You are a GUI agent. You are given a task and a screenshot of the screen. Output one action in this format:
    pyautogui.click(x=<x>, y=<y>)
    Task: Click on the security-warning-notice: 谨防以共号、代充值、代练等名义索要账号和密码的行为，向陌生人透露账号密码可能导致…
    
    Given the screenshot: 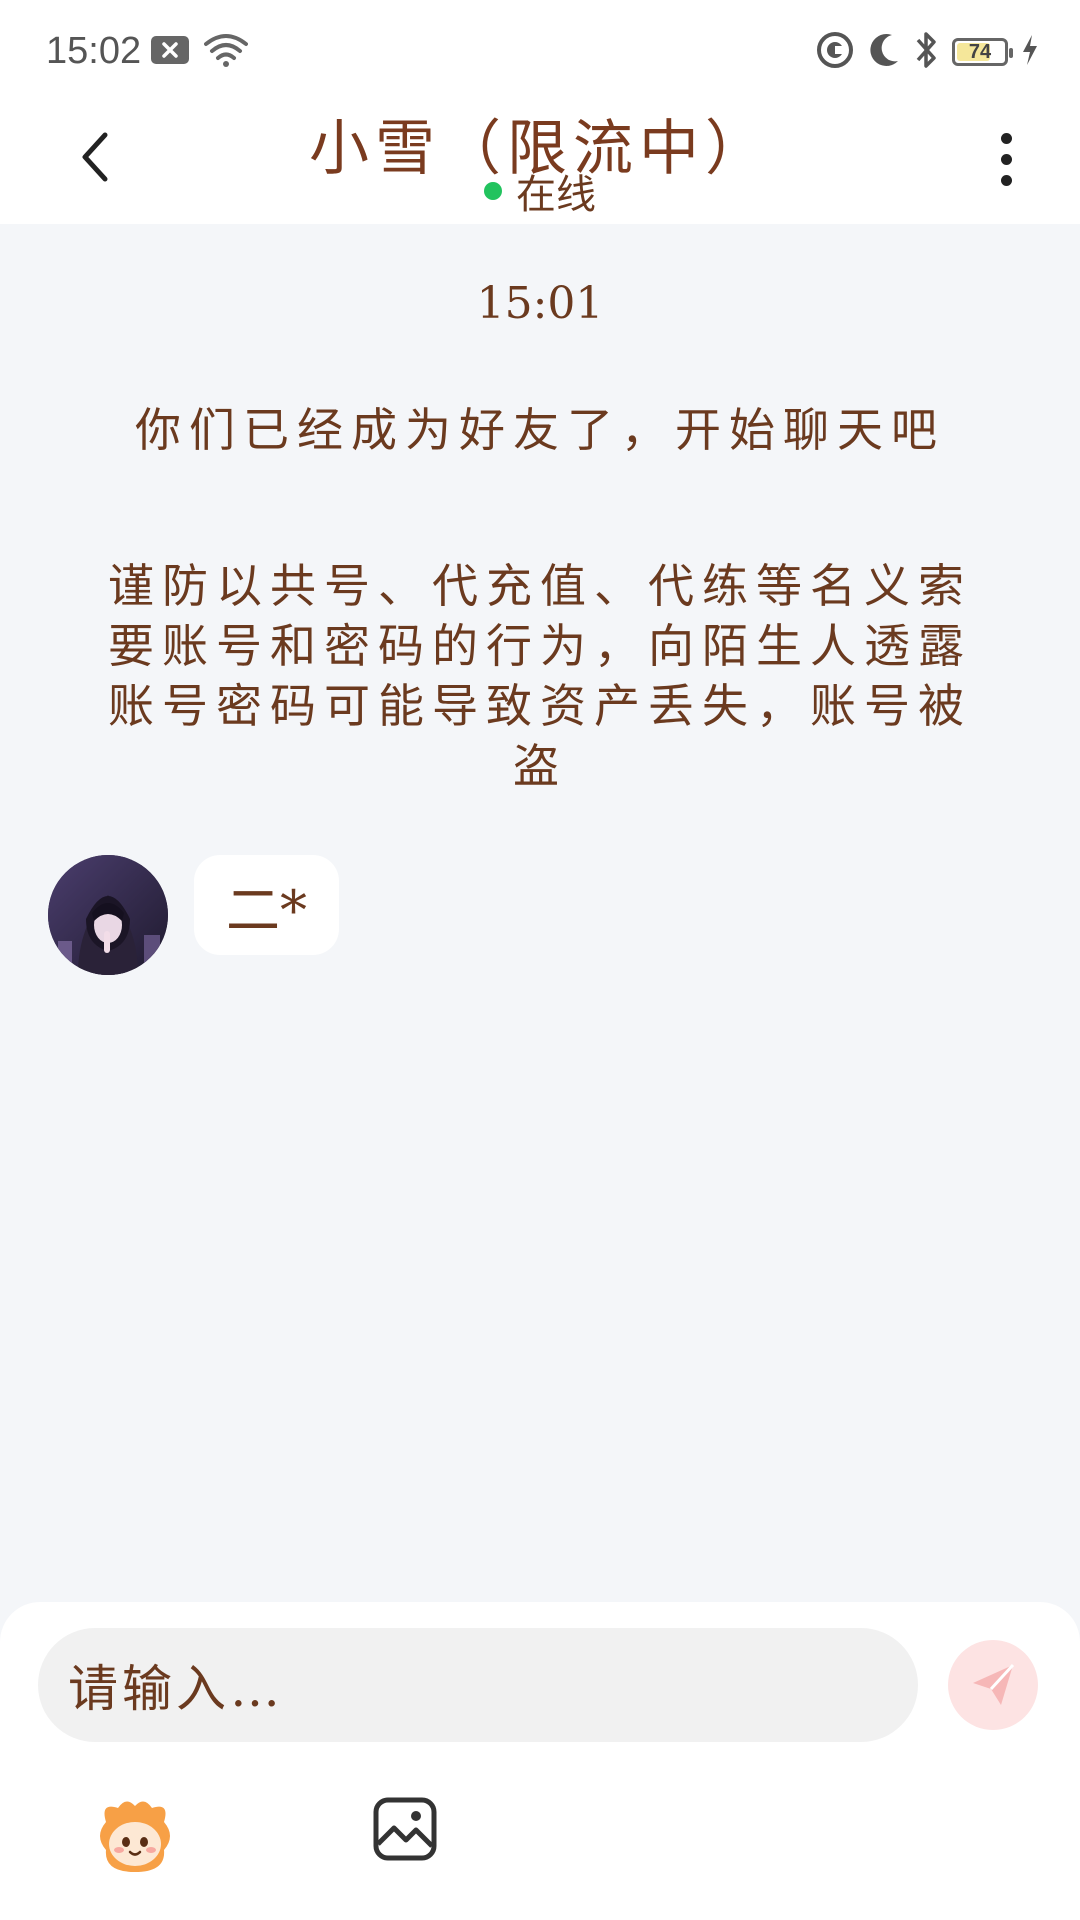 What is the action you would take?
    pyautogui.click(x=540, y=676)
    